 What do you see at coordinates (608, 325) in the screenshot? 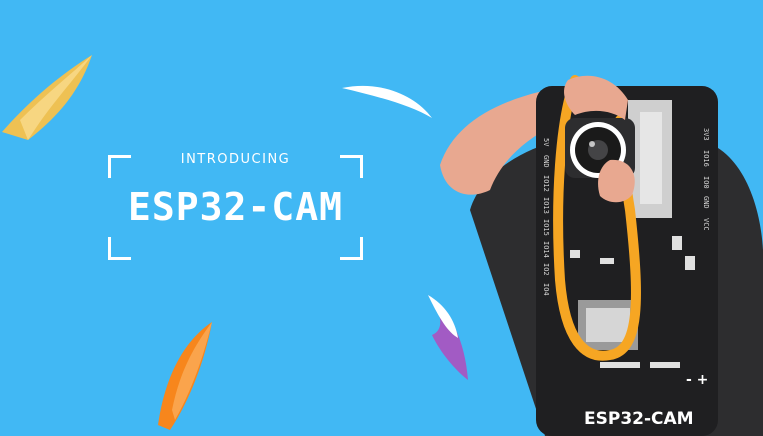
I see `sd-slot-inner` at bounding box center [608, 325].